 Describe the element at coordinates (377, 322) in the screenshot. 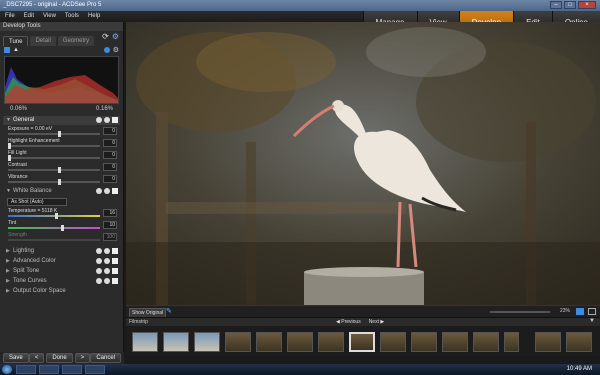

I see `next-button: Next ▶` at that location.